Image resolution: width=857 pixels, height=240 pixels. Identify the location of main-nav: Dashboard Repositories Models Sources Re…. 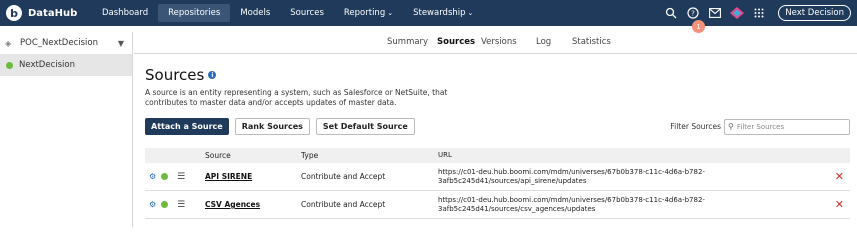
(287, 13).